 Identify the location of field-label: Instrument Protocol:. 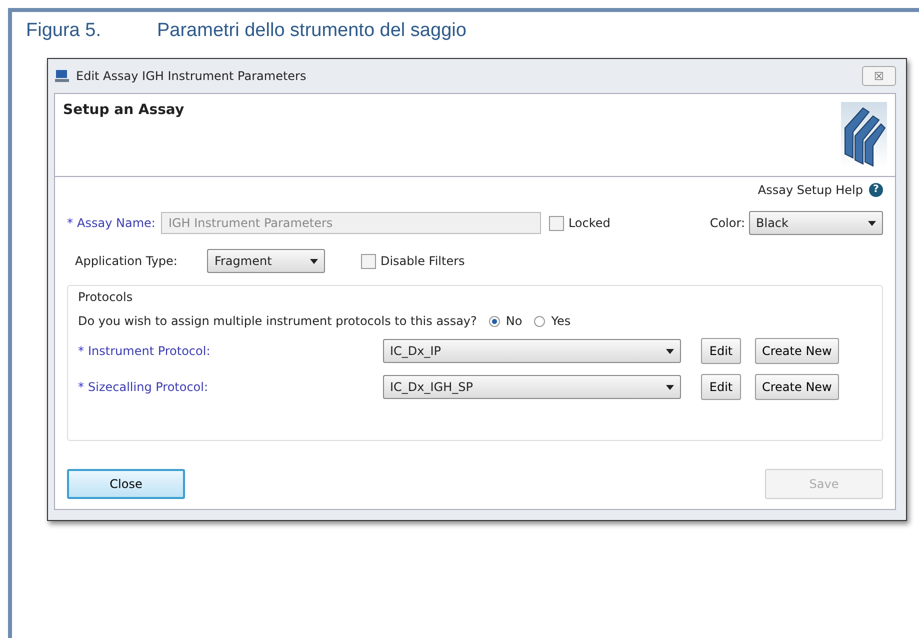
(150, 351).